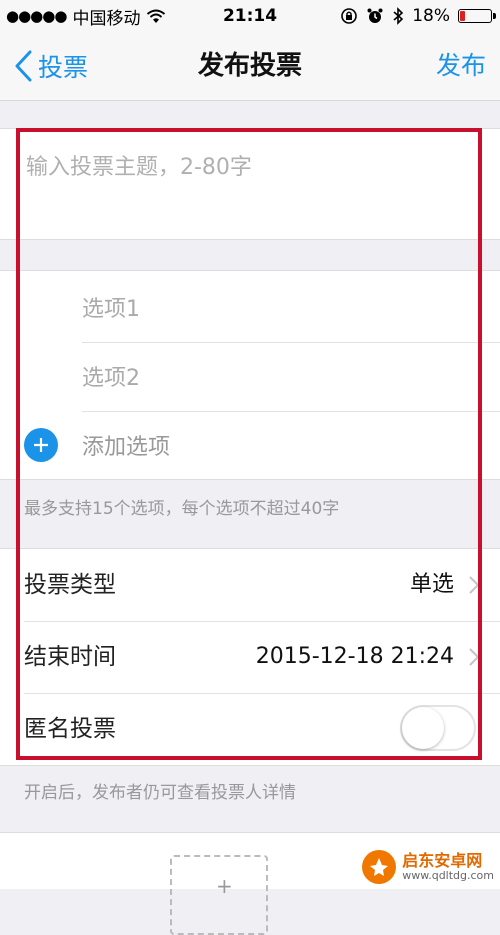  What do you see at coordinates (349, 16) in the screenshot?
I see `rotation-lock-icon` at bounding box center [349, 16].